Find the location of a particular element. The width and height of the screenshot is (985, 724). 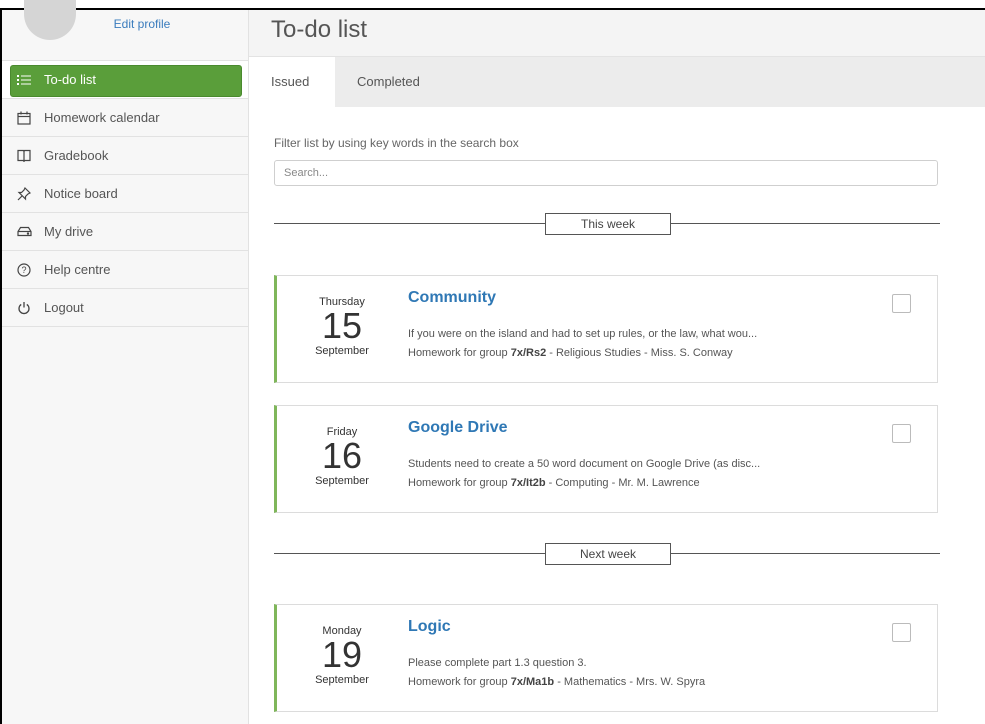

sidebar-item-notice-board: Notice board is located at coordinates (125, 194).